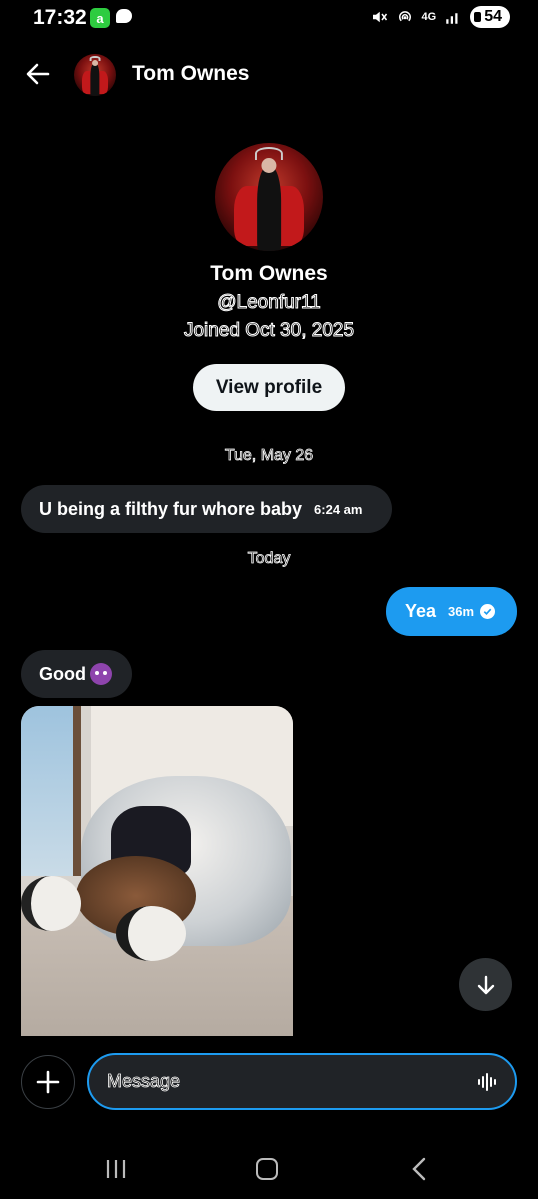  I want to click on profile-avatar, so click(269, 197).